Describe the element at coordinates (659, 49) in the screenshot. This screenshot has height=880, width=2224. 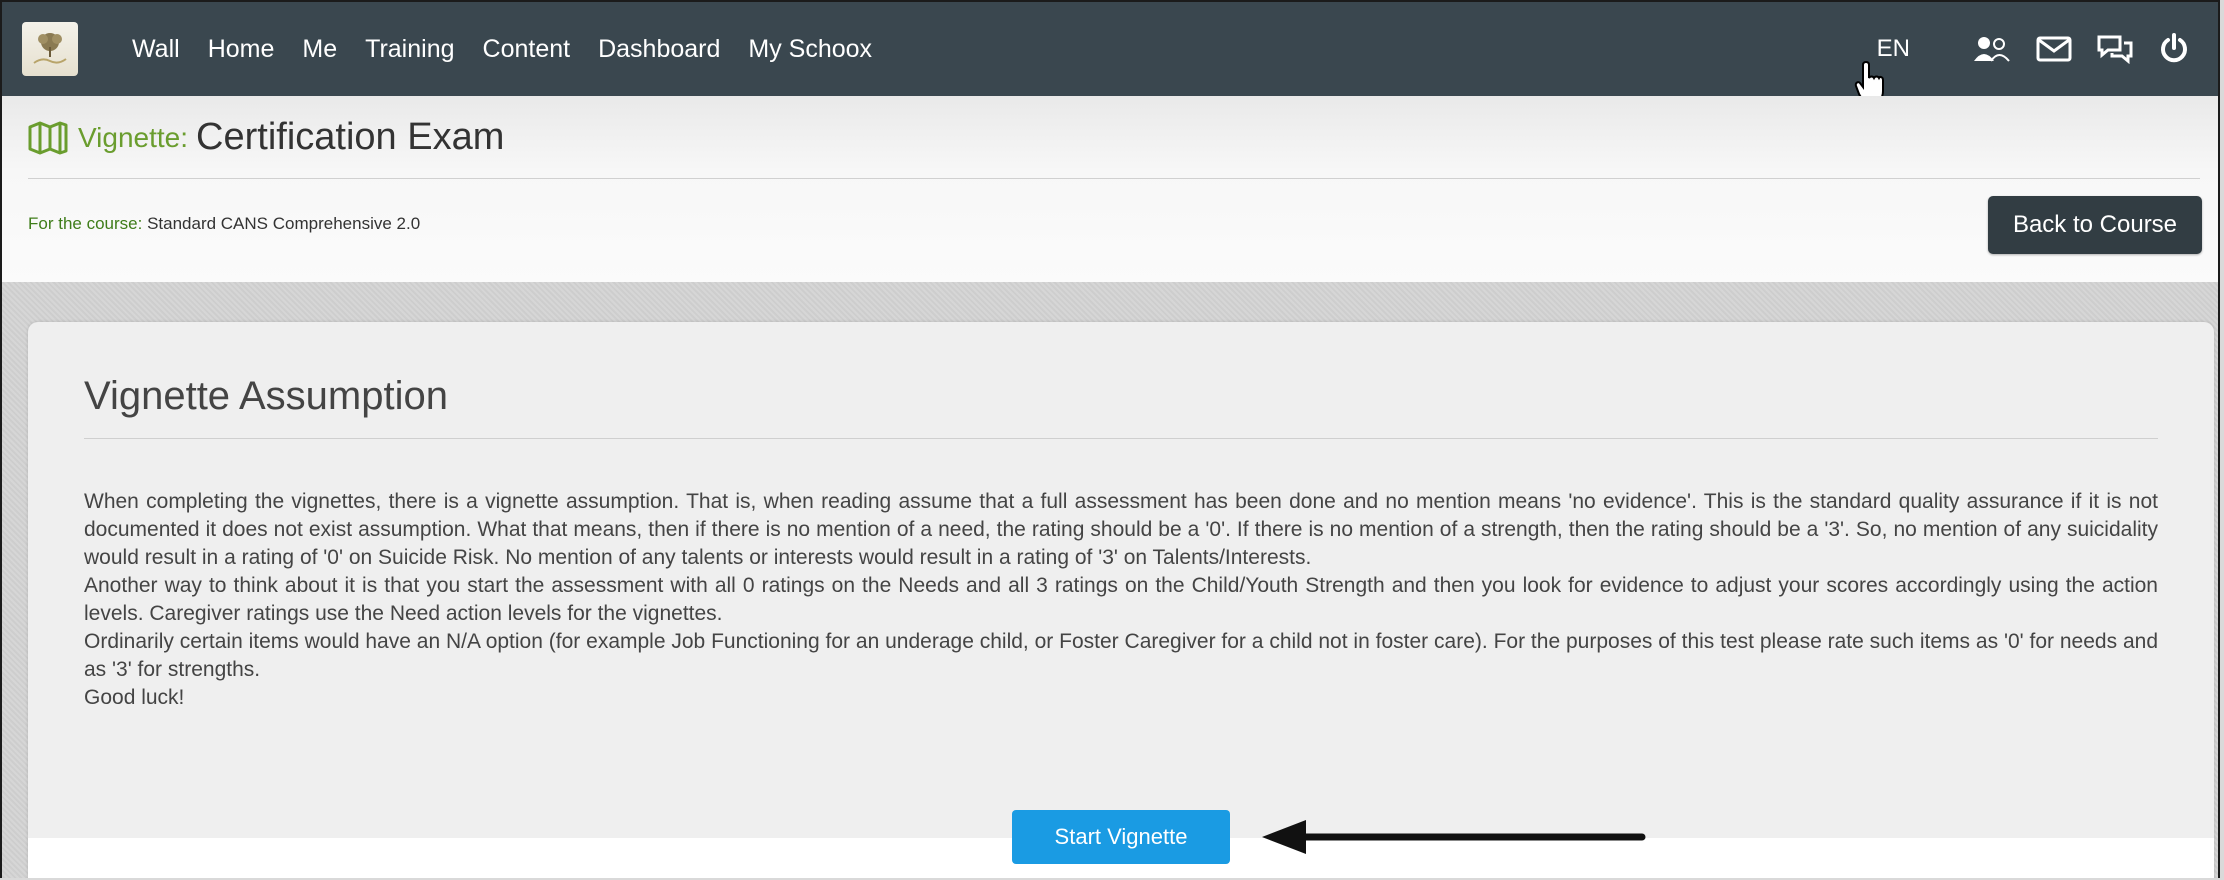
I see `nav-dashboard: Dashboard` at that location.